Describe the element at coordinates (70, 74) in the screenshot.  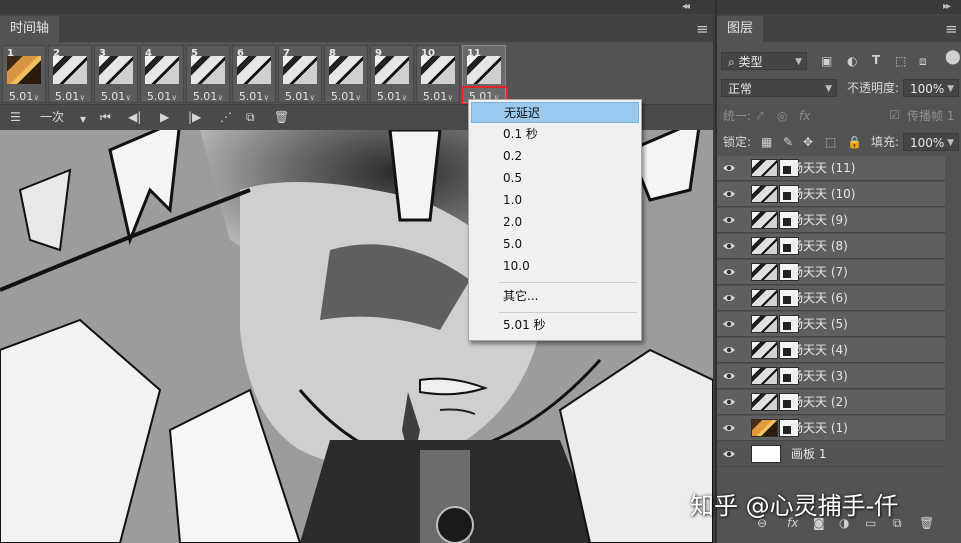
I see `timeline-frame: 2 5.01∨` at that location.